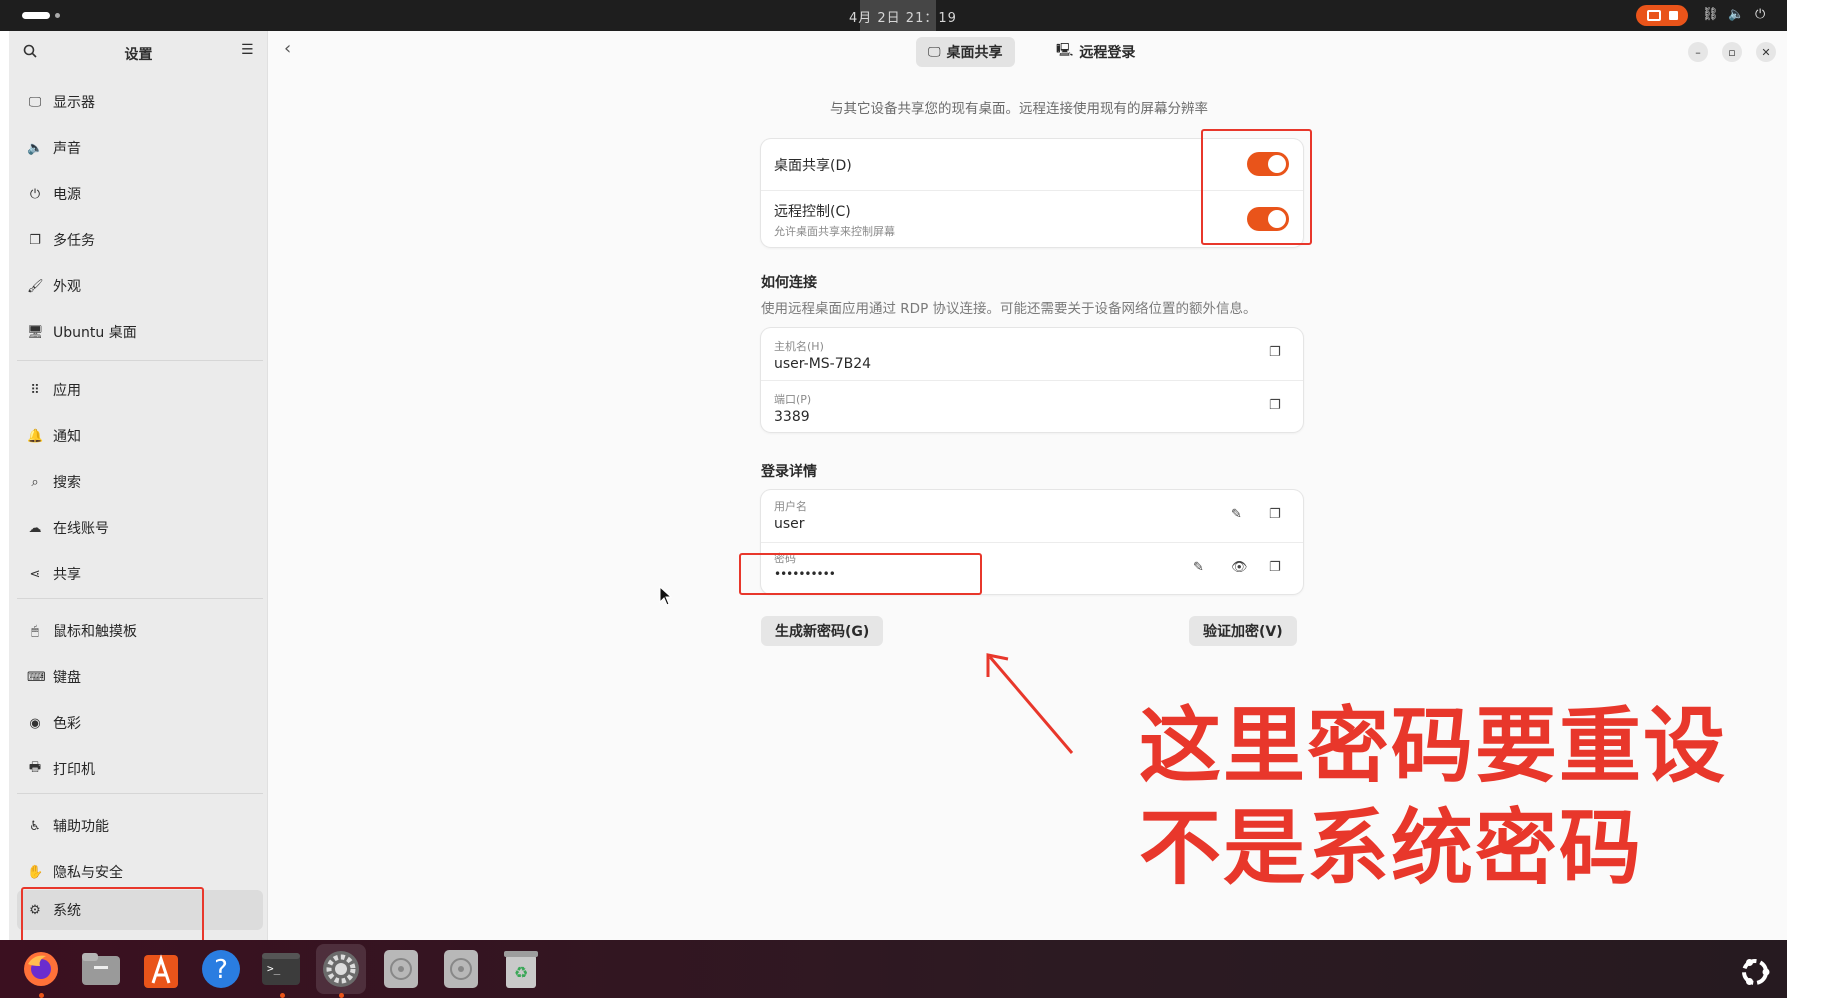  Describe the element at coordinates (136, 286) in the screenshot. I see `sidebar-item-appearance: 🖌 外观` at that location.